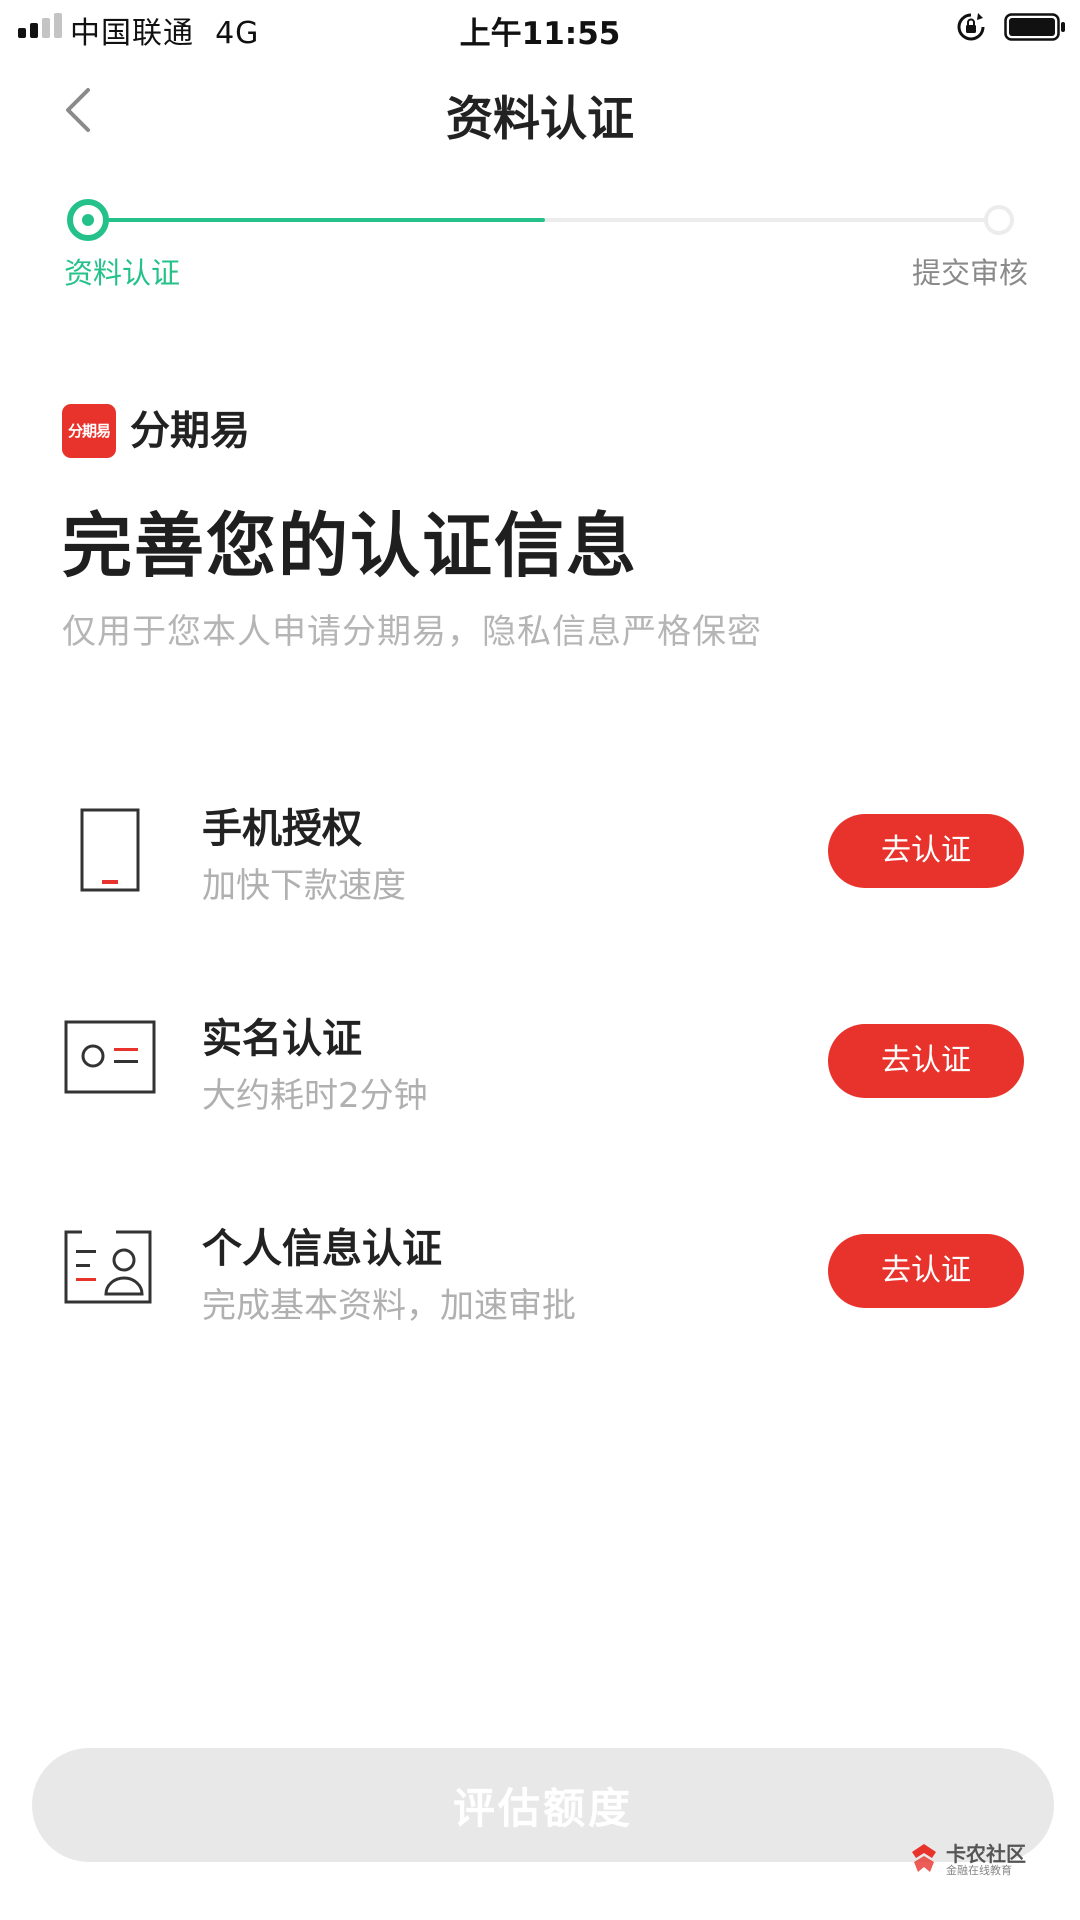  I want to click on id-card-icon, so click(110, 1057).